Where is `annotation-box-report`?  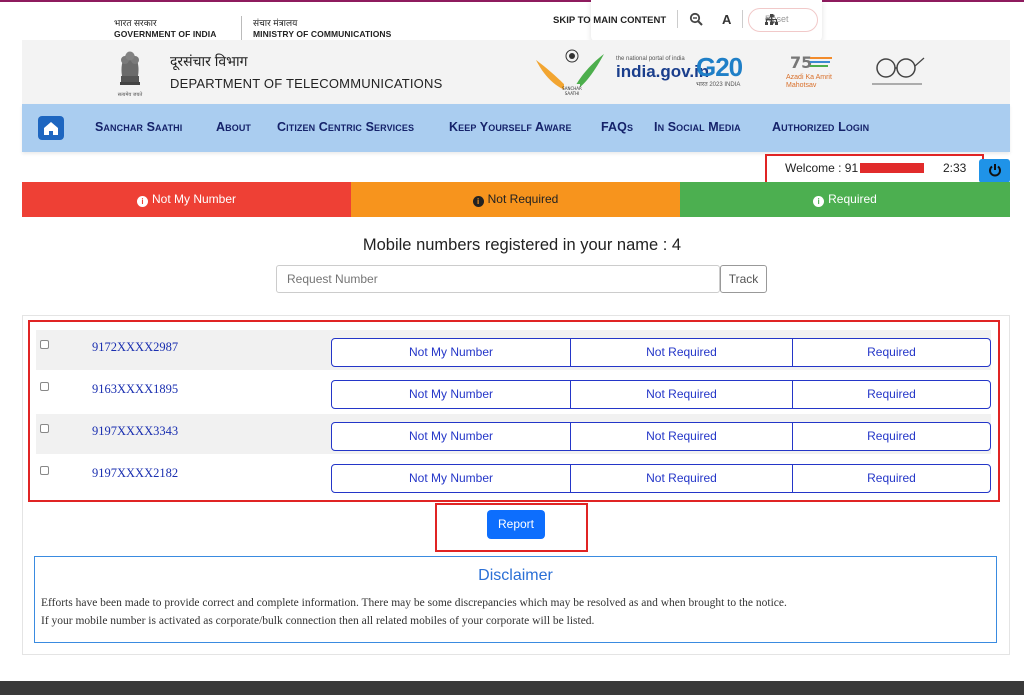 annotation-box-report is located at coordinates (511, 527).